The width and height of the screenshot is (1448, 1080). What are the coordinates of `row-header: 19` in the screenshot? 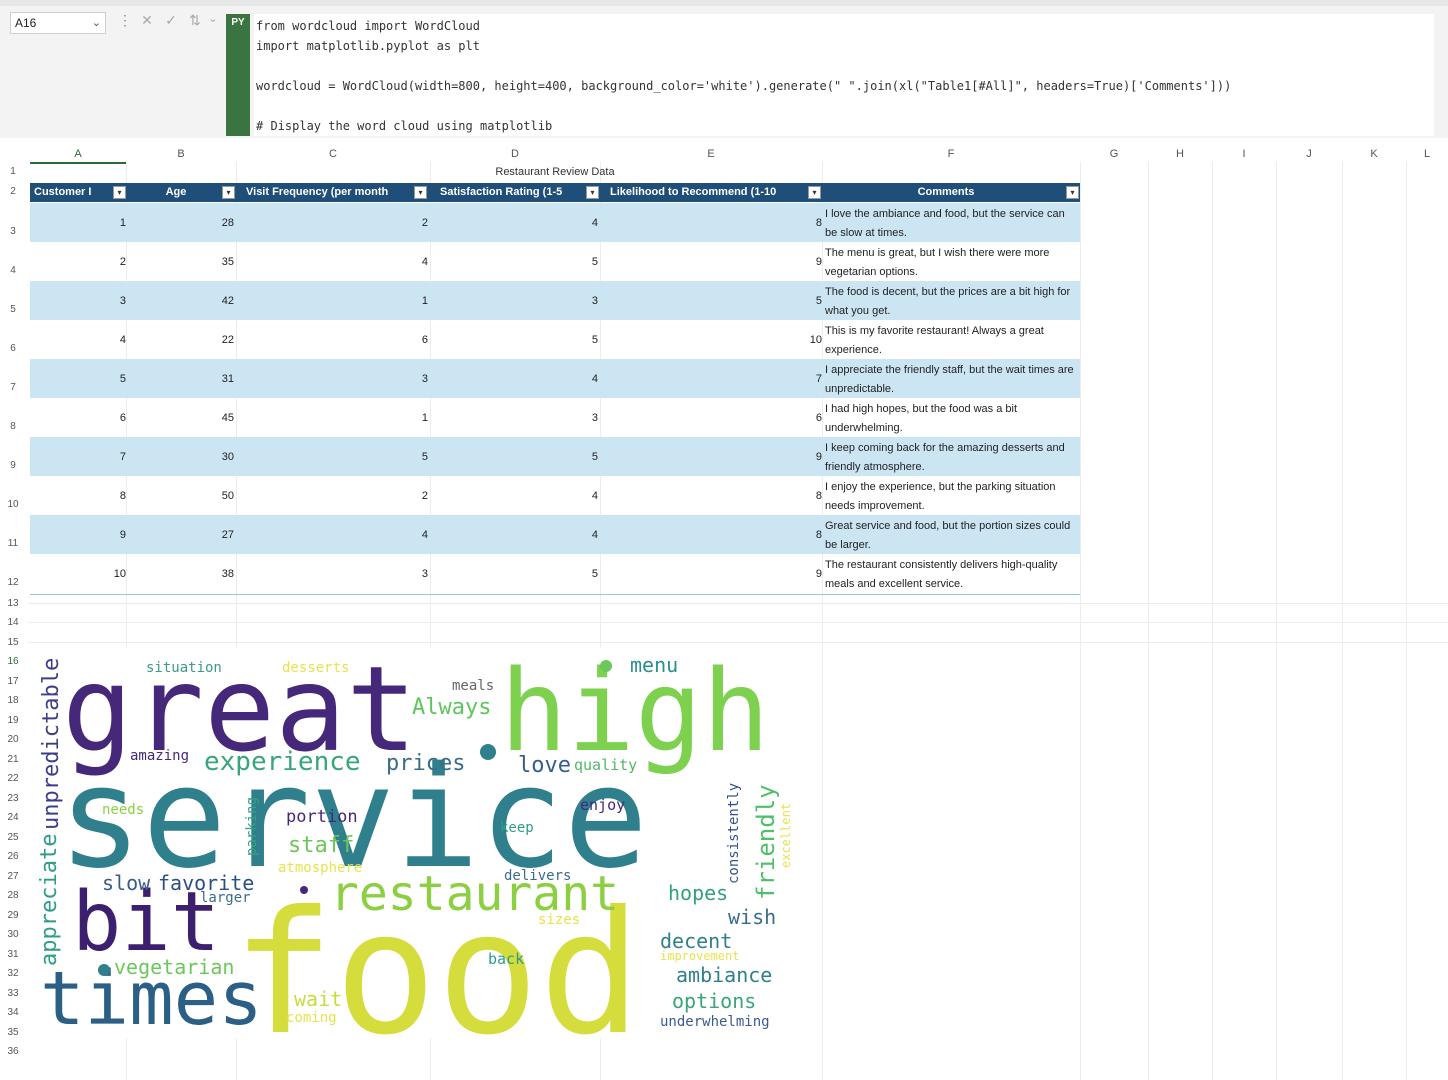 It's located at (13, 720).